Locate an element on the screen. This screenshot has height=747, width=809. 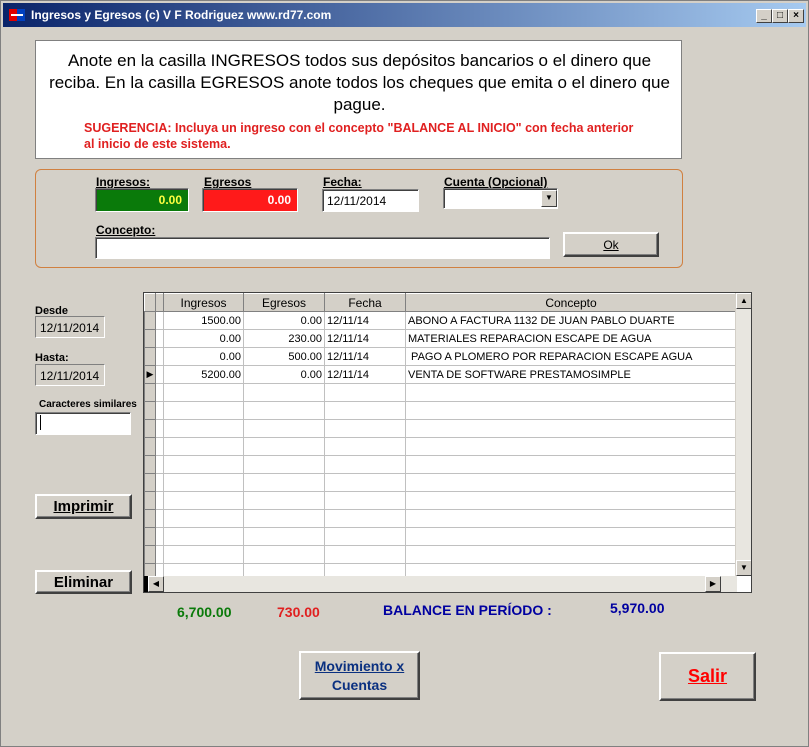
cell-egresos: 230.00 is located at coordinates (284, 338).